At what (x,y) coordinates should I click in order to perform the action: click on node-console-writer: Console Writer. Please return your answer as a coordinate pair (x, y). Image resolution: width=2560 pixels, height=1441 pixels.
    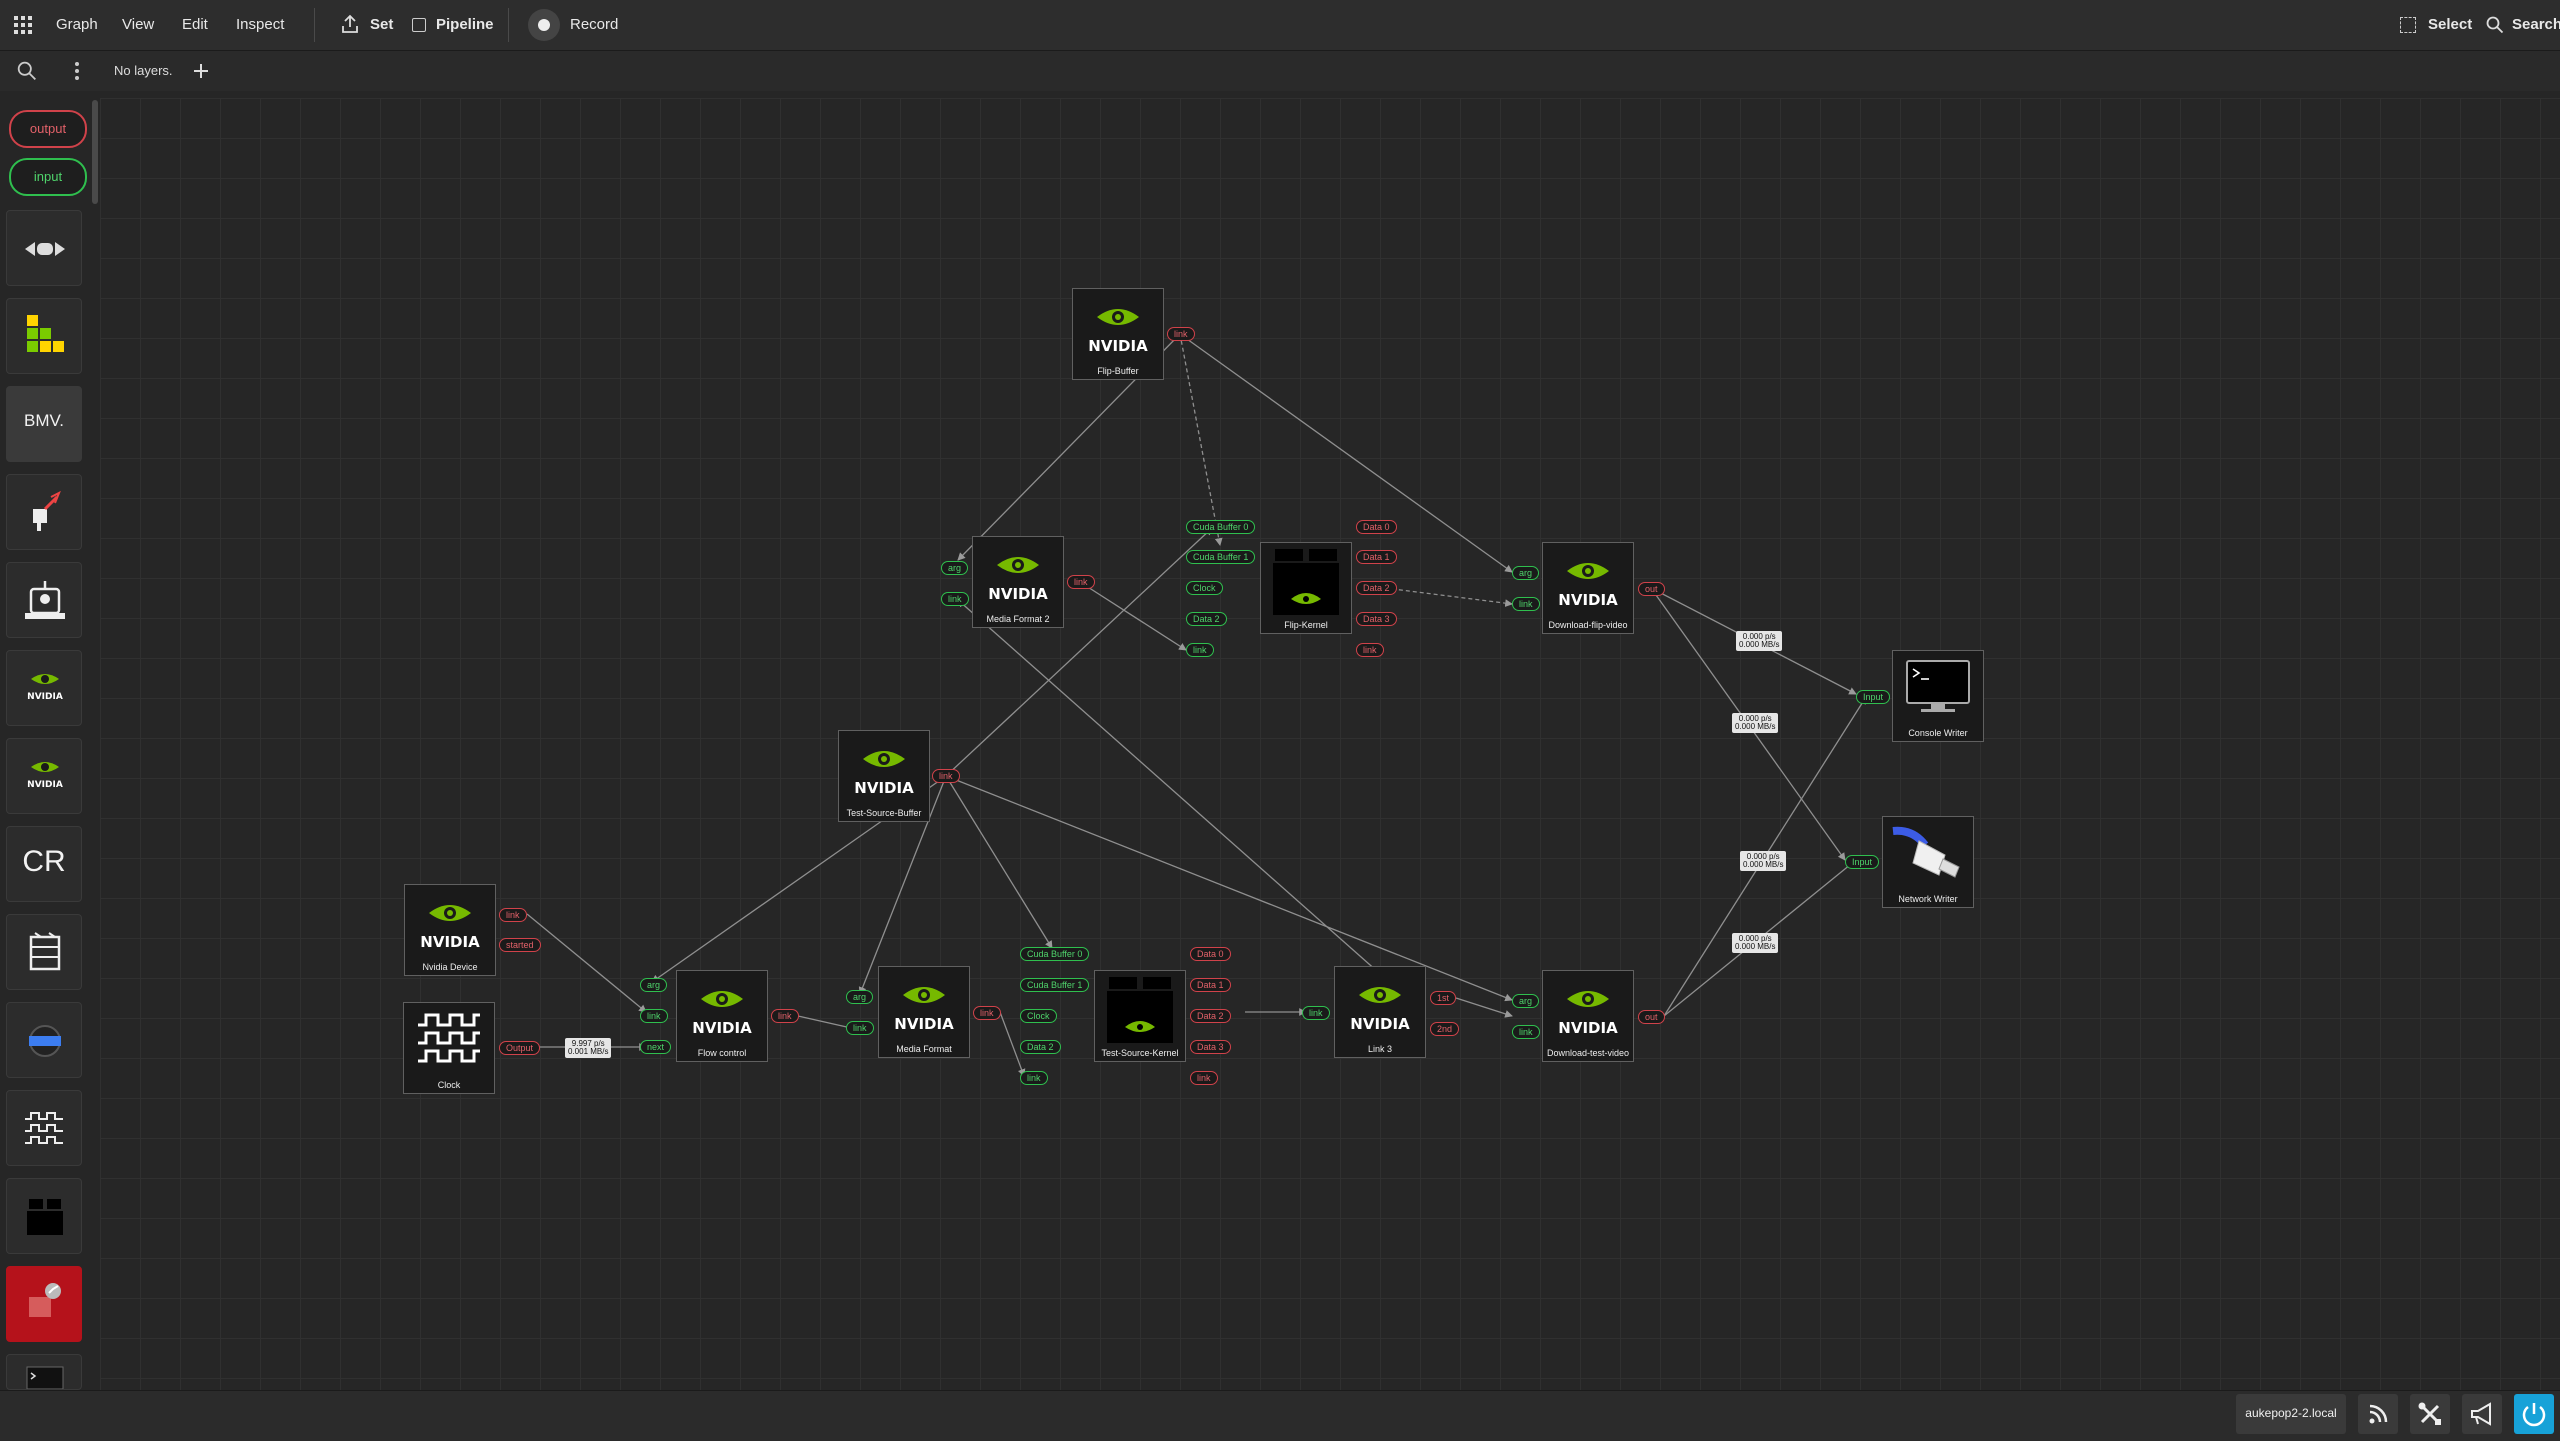
    Looking at the image, I should click on (1938, 696).